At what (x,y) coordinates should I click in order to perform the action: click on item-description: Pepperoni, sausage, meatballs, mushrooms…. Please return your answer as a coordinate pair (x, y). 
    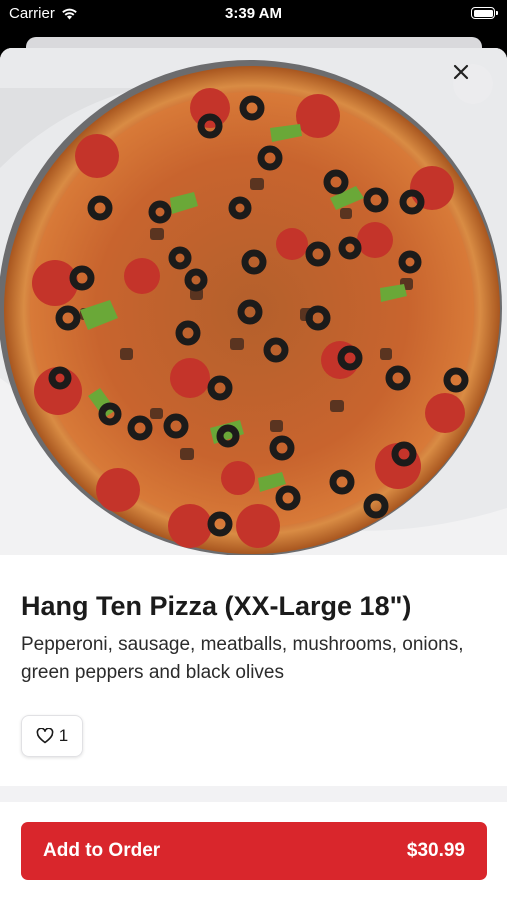
    Looking at the image, I should click on (242, 658).